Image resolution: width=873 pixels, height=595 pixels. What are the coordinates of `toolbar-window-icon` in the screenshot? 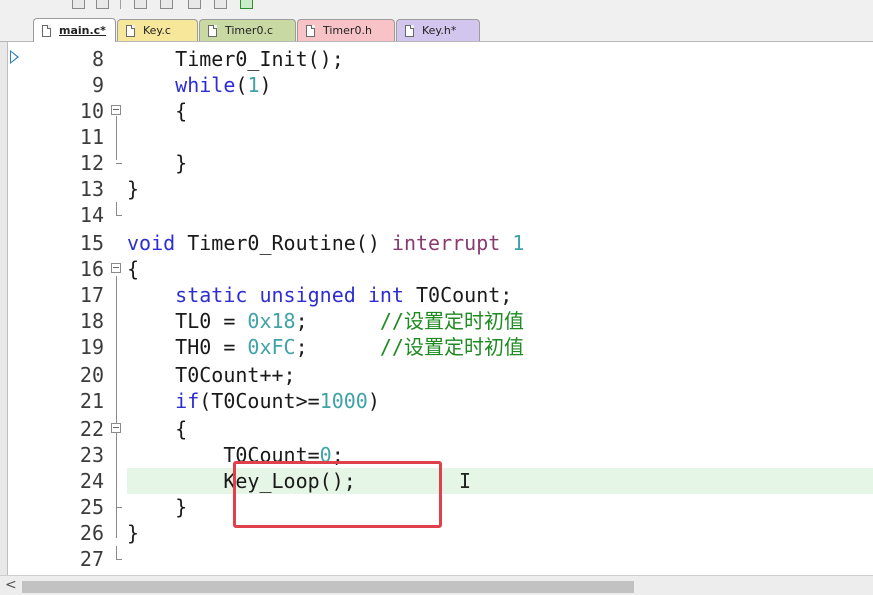 It's located at (140, 4).